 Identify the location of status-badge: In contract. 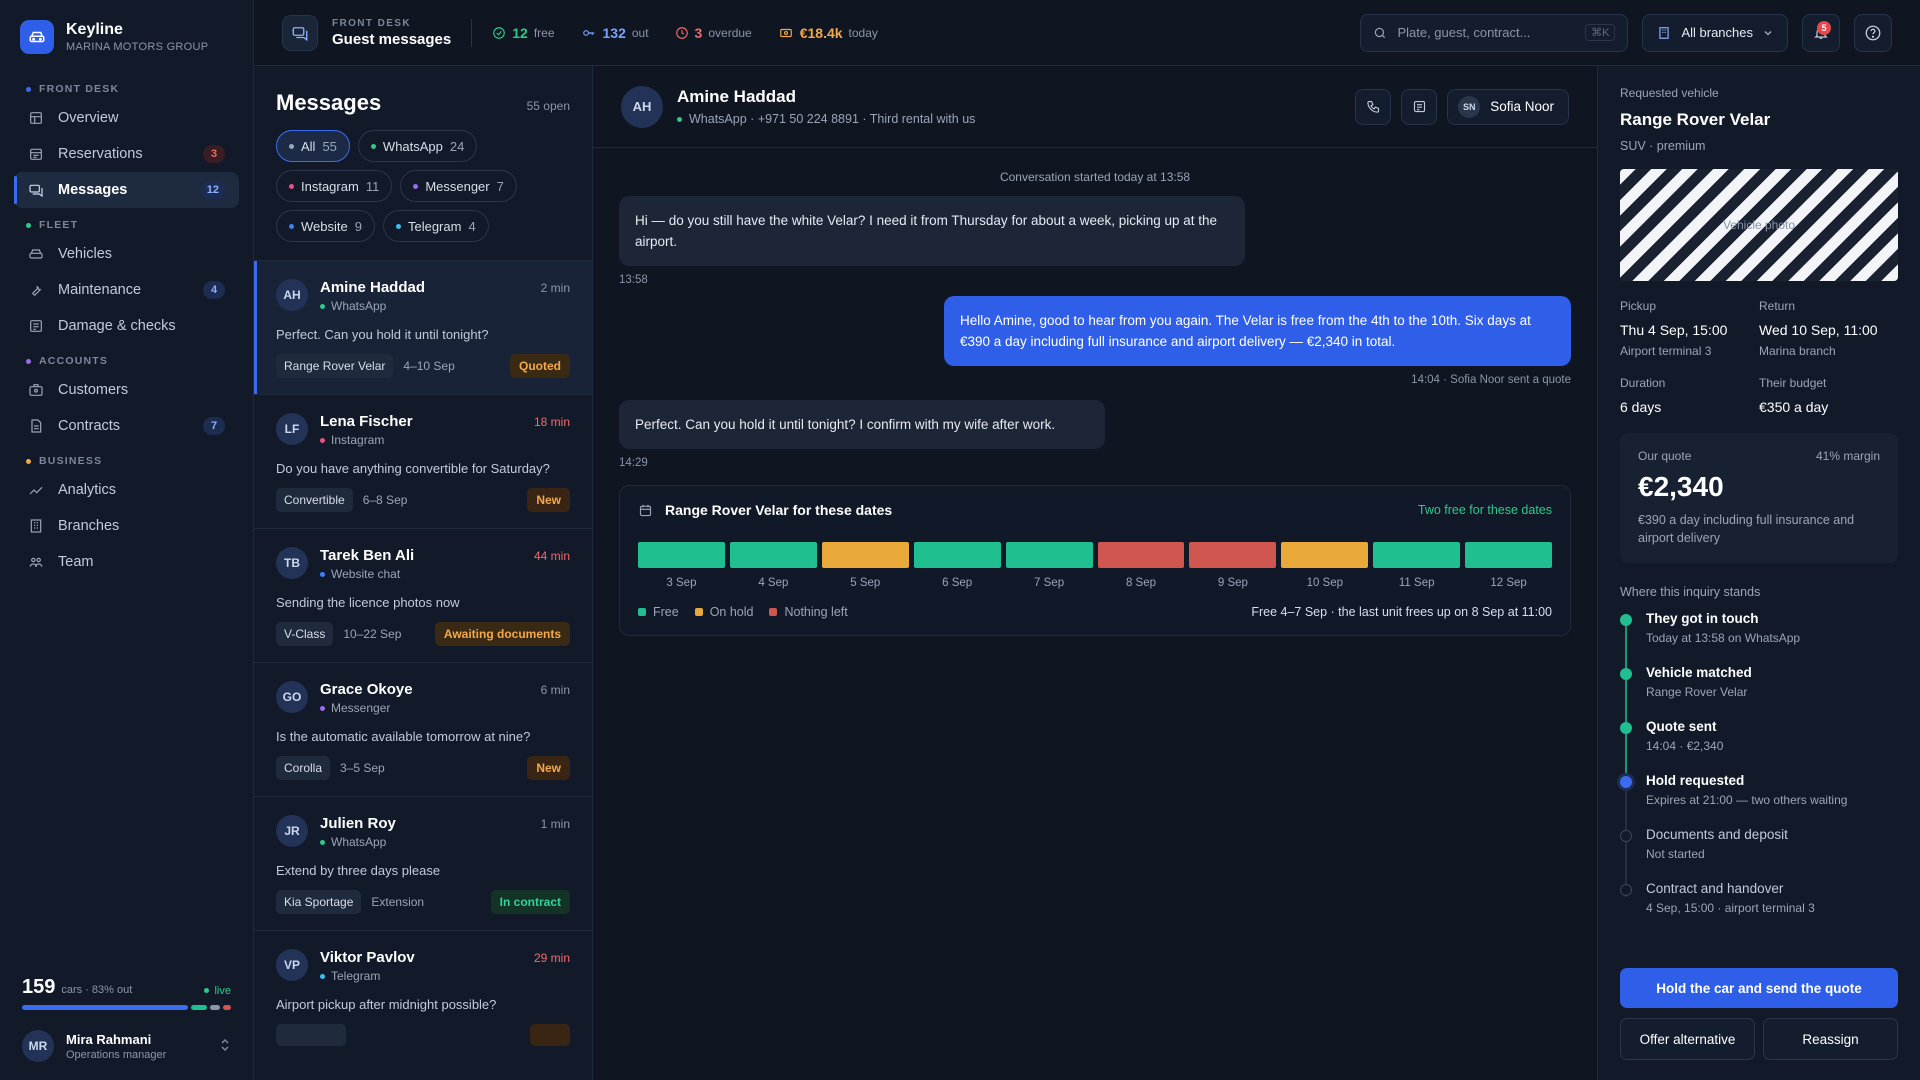
(530, 902).